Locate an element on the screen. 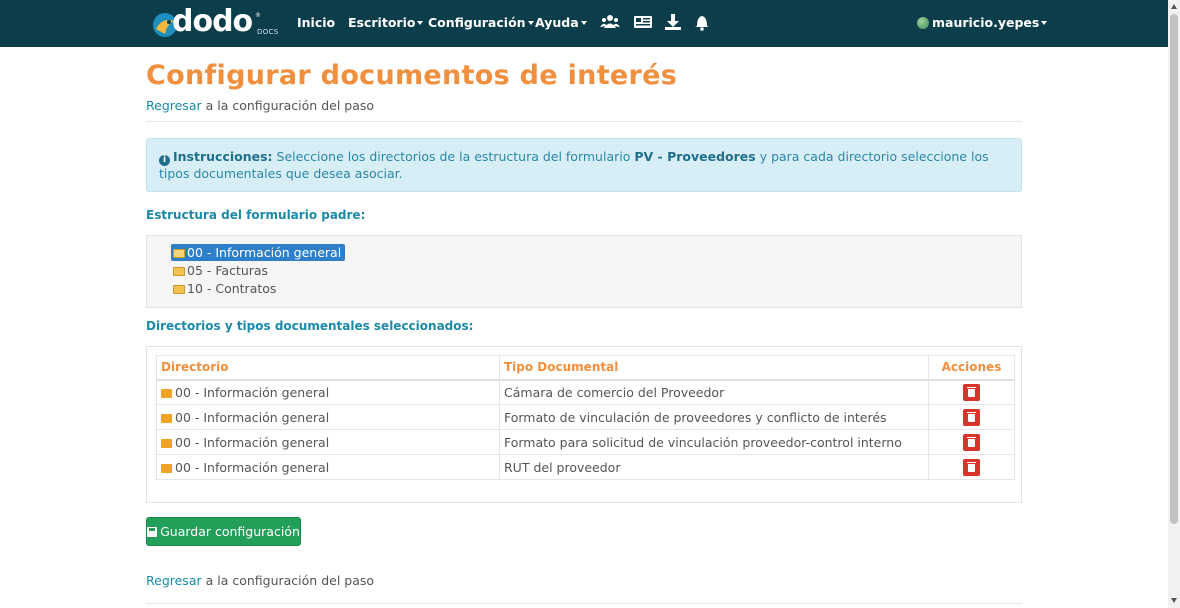 This screenshot has height=608, width=1180. cell-tipo: Cámara de comercio del Proveedor is located at coordinates (714, 392).